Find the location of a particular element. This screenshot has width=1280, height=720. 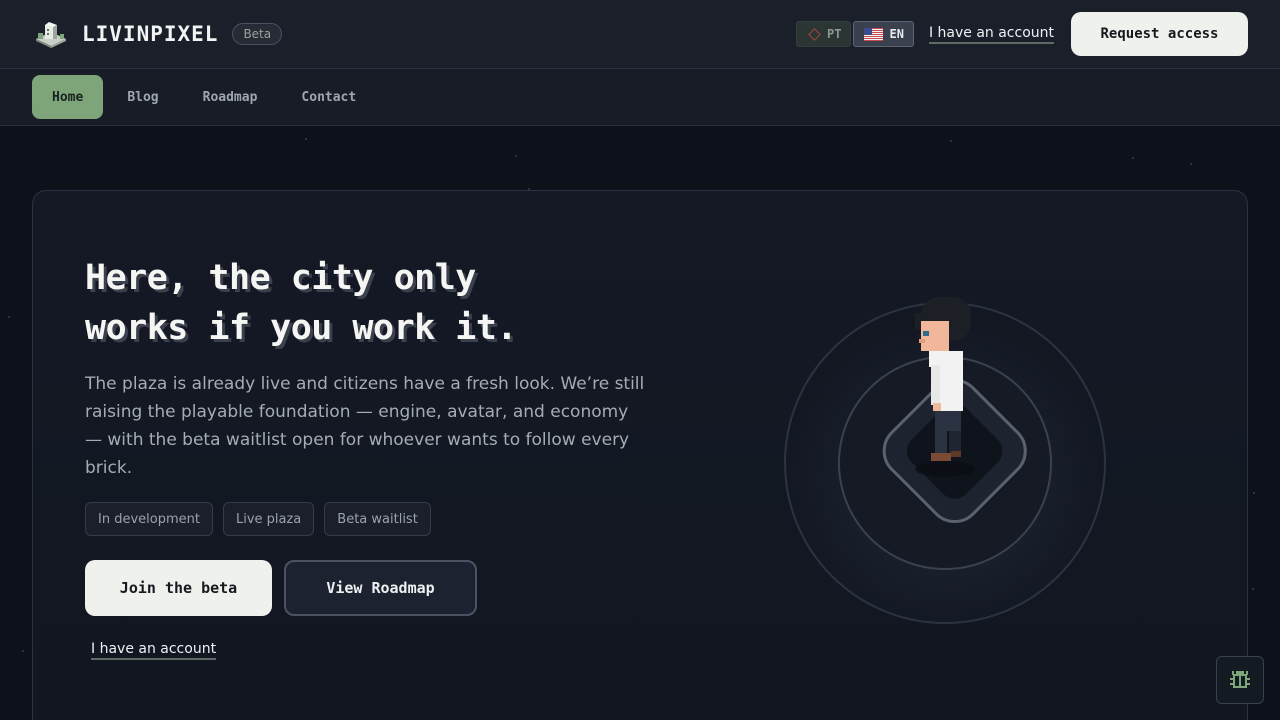

language-pt-label: PT is located at coordinates (834, 34).